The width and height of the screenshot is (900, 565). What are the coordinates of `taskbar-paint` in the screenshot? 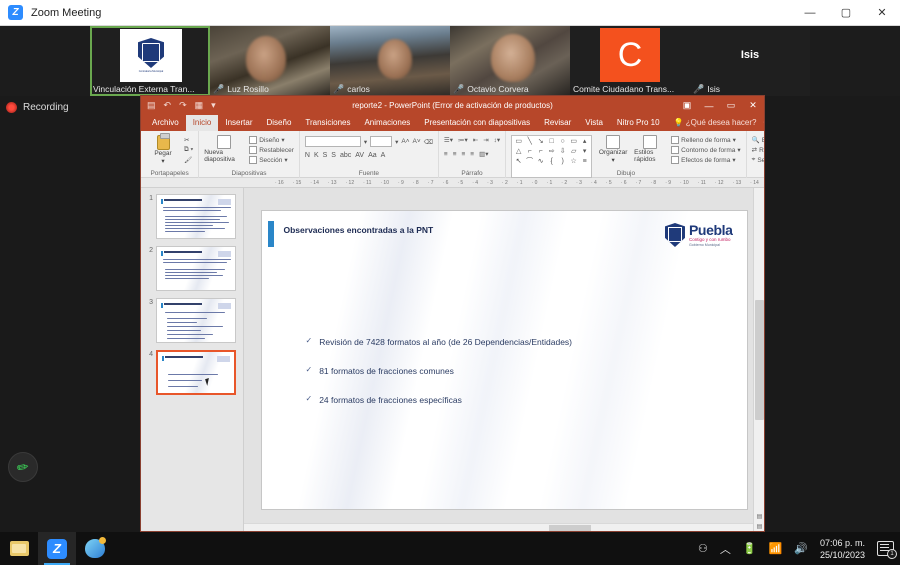 It's located at (95, 548).